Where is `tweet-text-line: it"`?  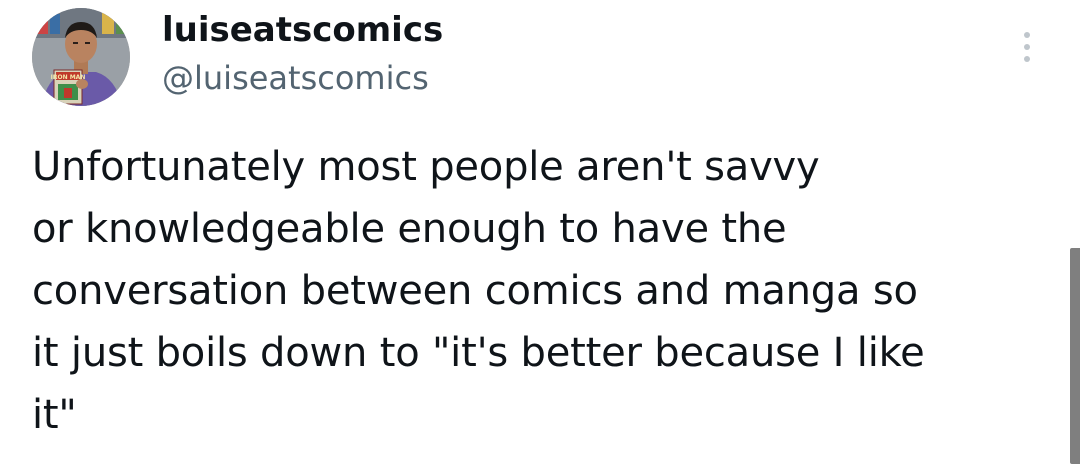
tweet-text-line: it" is located at coordinates (54, 415).